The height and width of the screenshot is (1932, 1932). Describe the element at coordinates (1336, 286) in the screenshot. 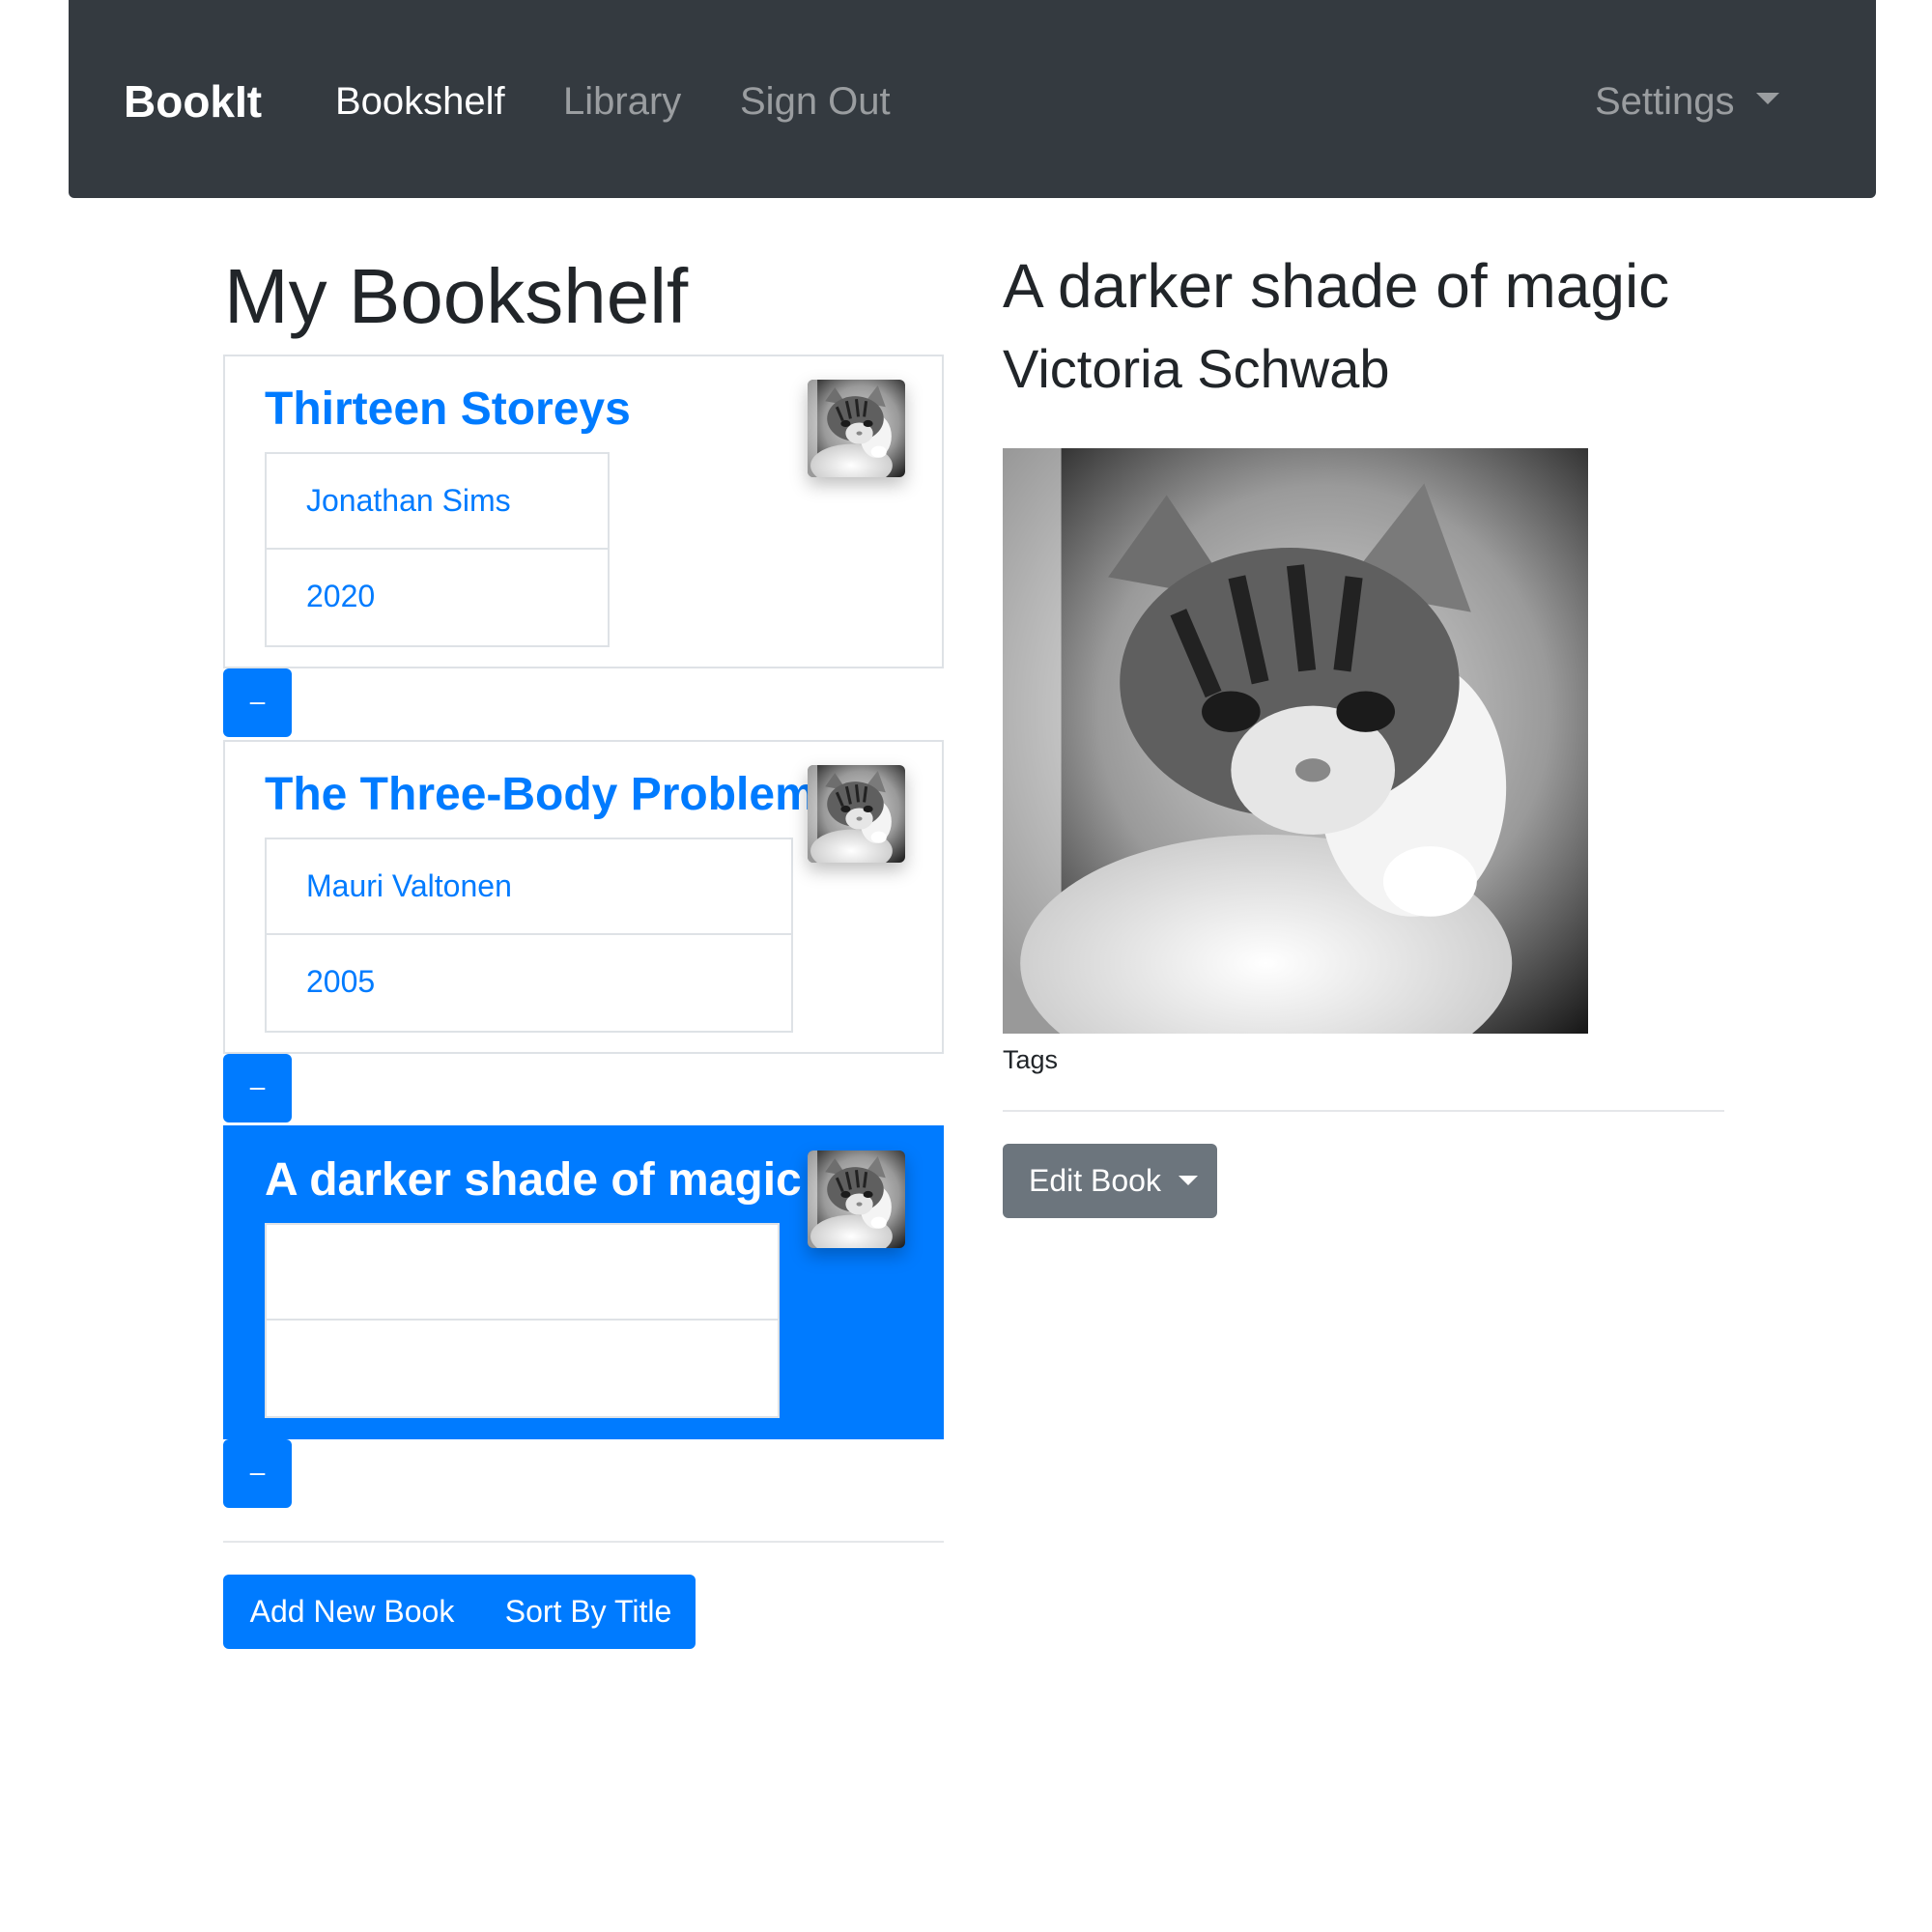

I see `selected-book-title: A darker shade of magic` at that location.